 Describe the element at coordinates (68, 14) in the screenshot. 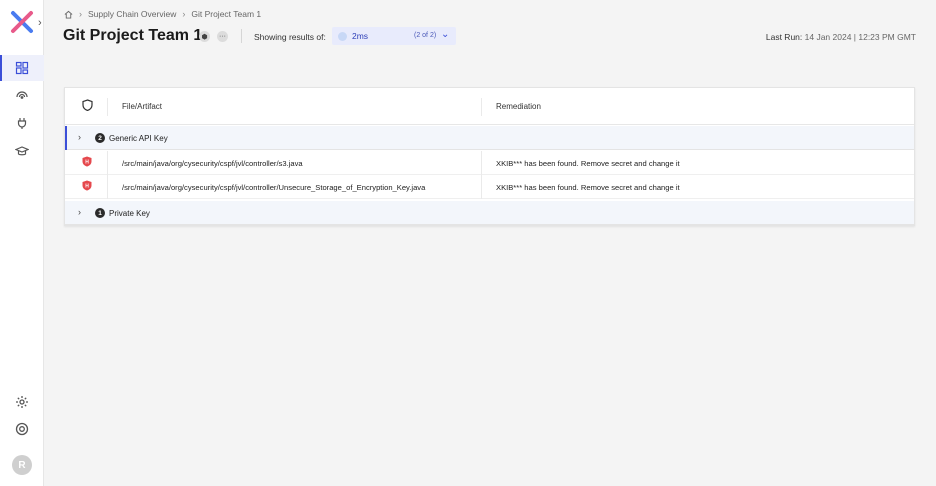

I see `home-icon` at that location.